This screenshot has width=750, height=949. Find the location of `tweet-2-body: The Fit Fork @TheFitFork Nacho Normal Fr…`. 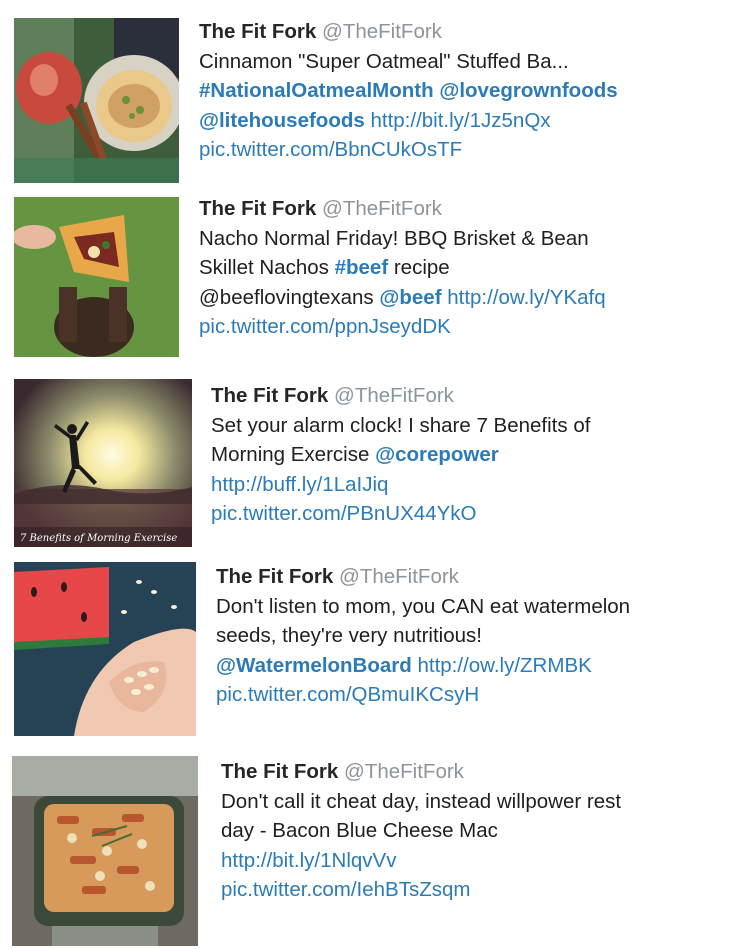

tweet-2-body: The Fit Fork @TheFitFork Nacho Normal Fr… is located at coordinates (402, 268).